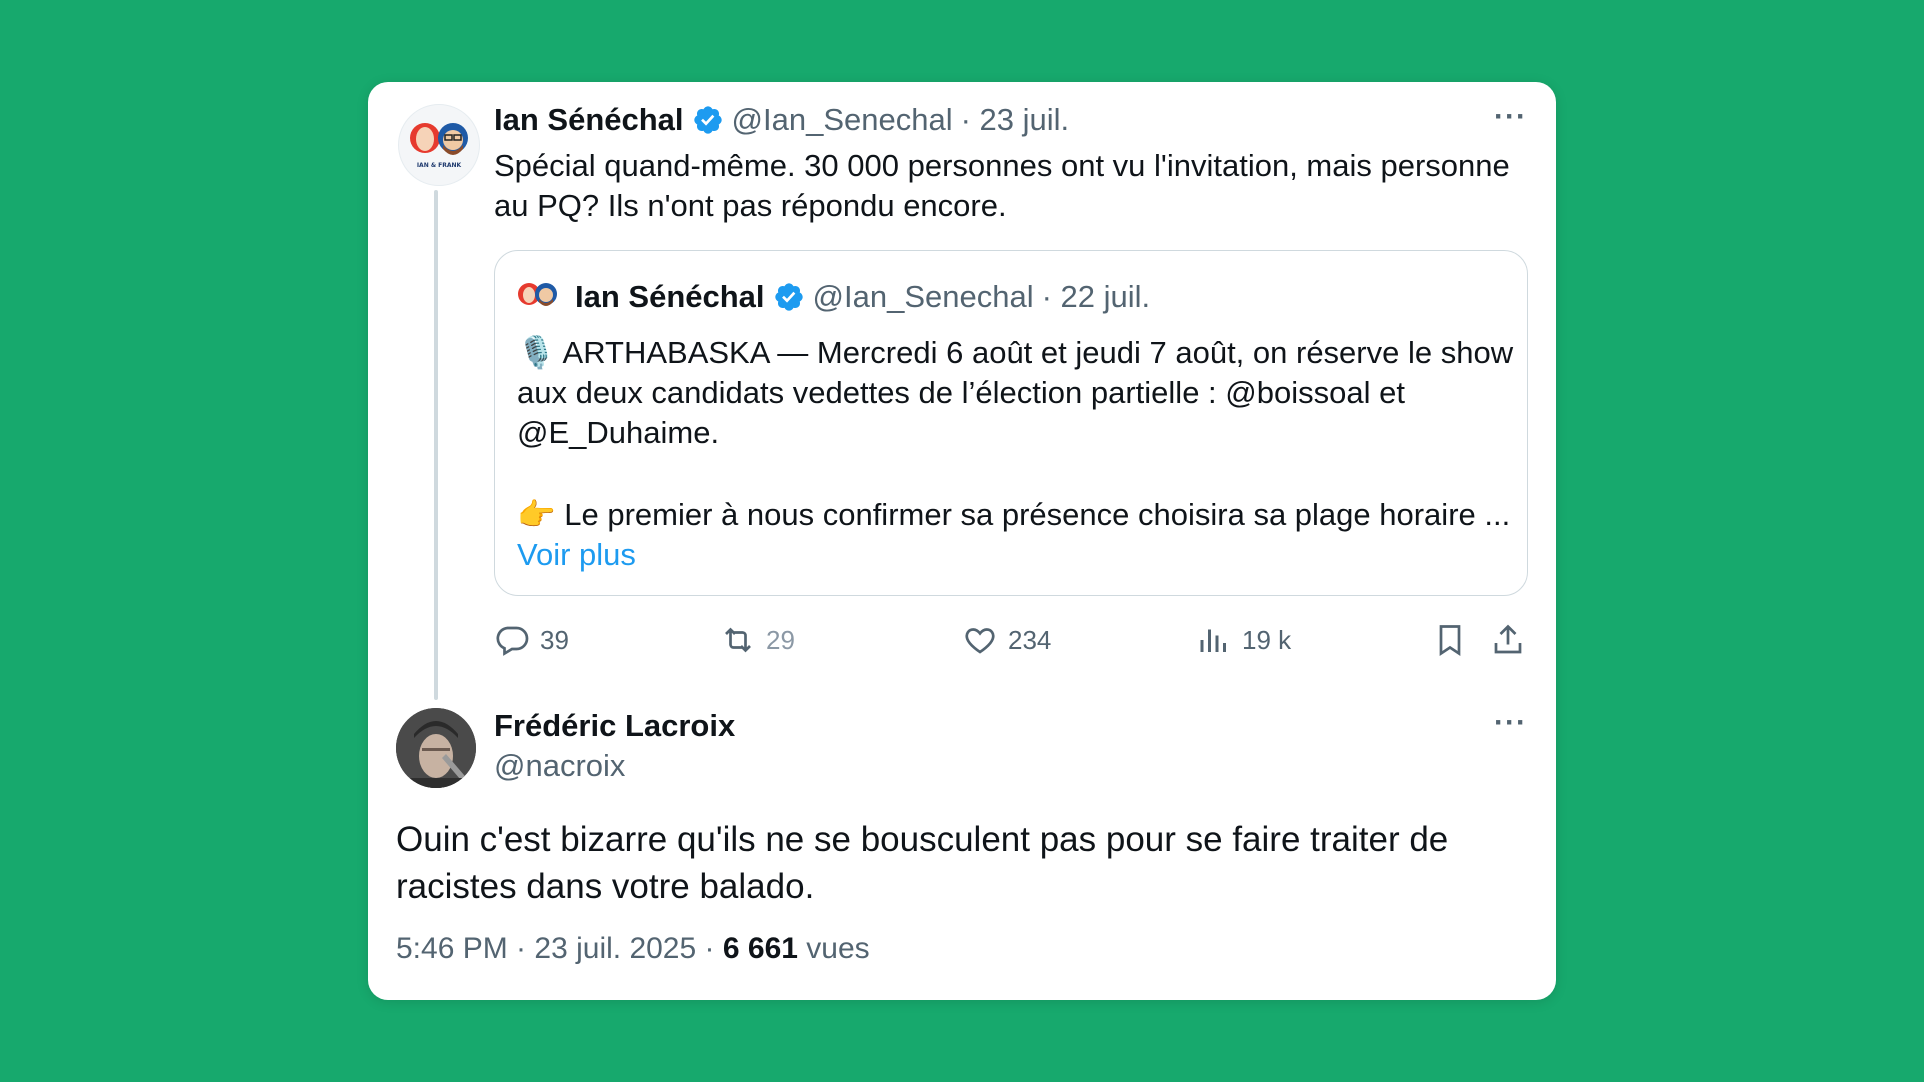 This screenshot has height=1082, width=1924. Describe the element at coordinates (738, 640) in the screenshot. I see `retweet-icon` at that location.